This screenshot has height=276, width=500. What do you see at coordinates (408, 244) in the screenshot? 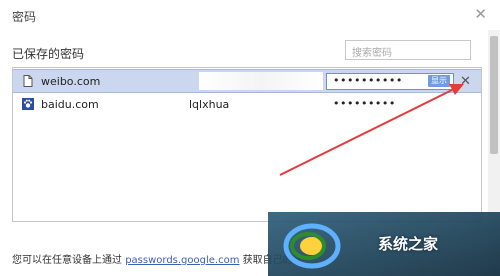
I see `watermark-text: 系统之家` at bounding box center [408, 244].